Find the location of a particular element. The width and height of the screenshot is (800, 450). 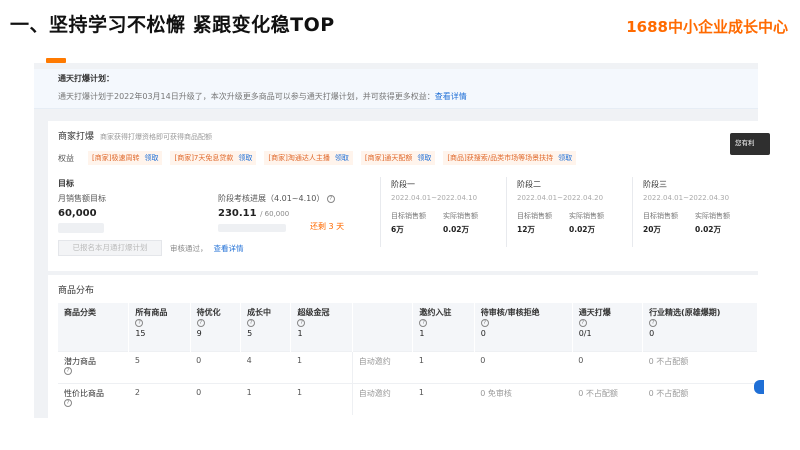

cell-auto: 自动邀约 is located at coordinates (382, 366).